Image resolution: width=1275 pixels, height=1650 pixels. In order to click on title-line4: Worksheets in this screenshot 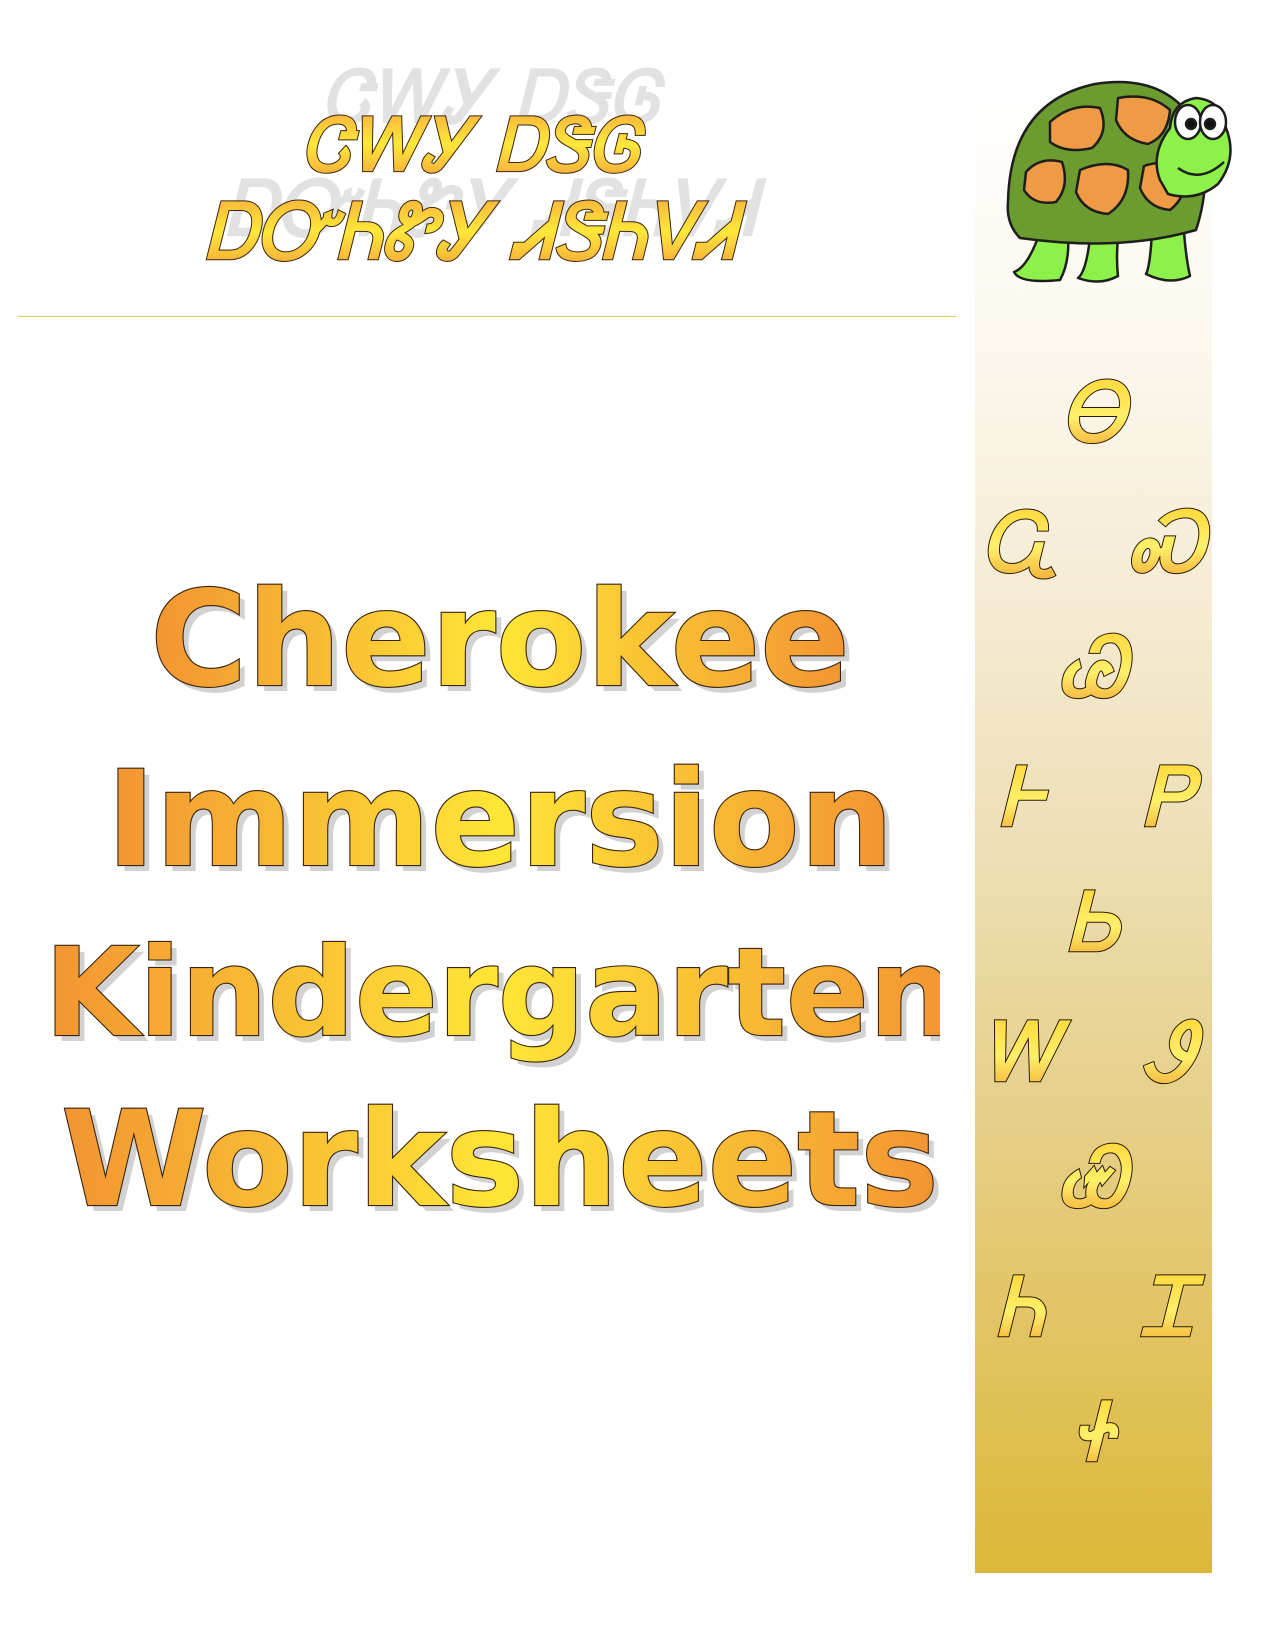, I will do `click(500, 1160)`.